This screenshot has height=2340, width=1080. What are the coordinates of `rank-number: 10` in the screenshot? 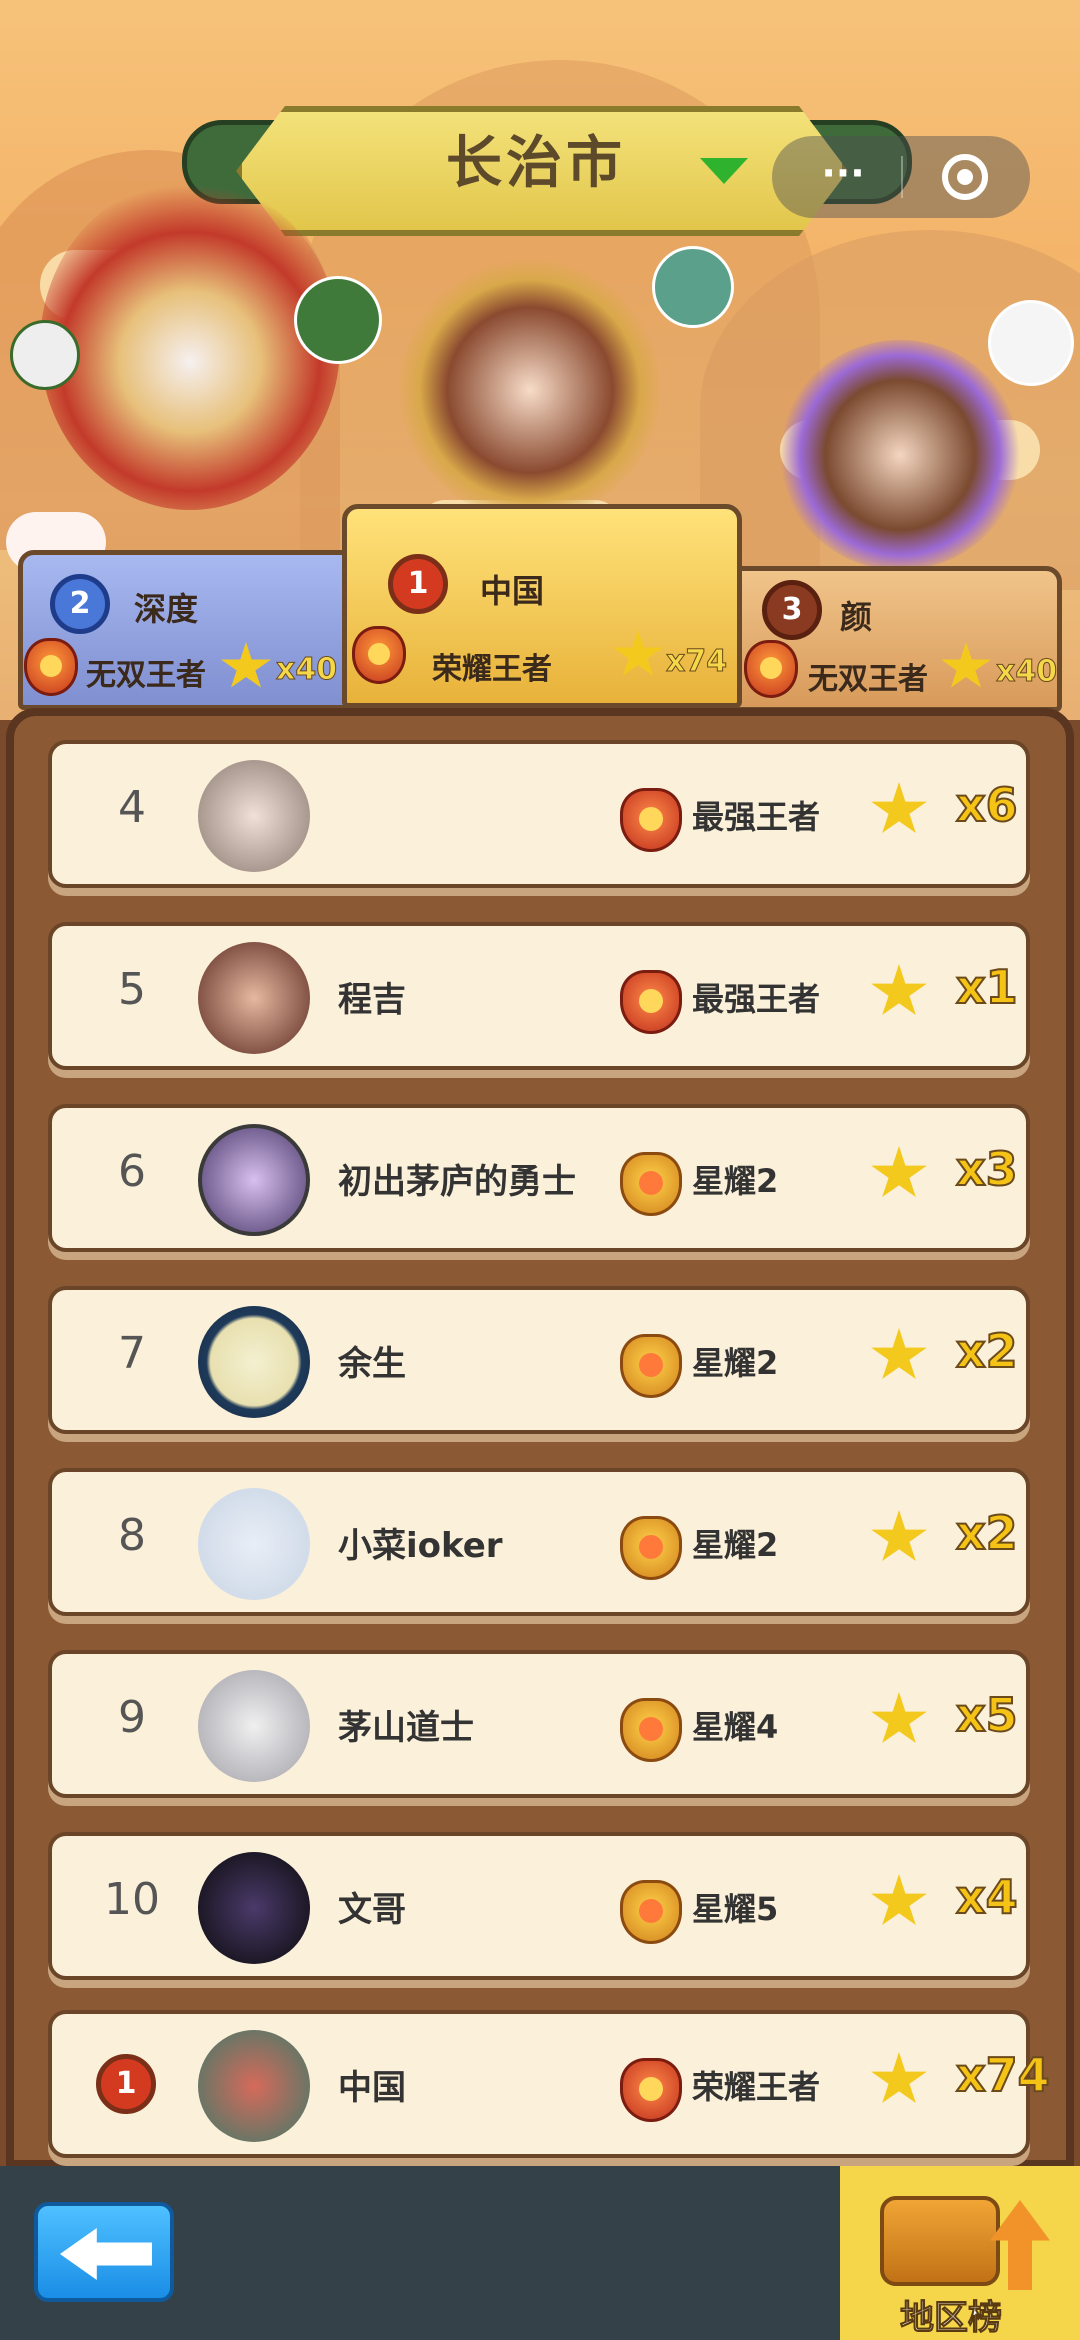 It's located at (132, 1899).